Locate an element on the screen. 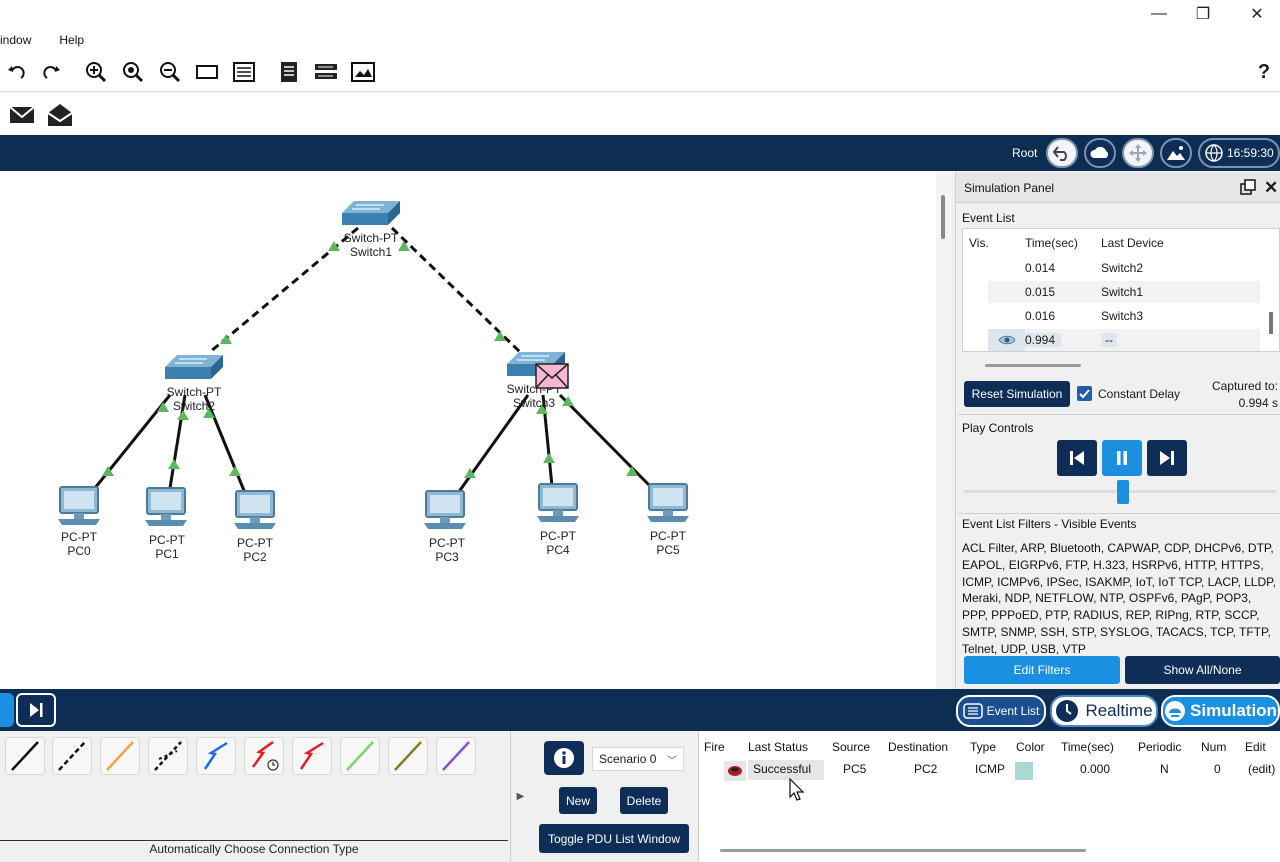  col-time: Time(sec) is located at coordinates (1087, 747).